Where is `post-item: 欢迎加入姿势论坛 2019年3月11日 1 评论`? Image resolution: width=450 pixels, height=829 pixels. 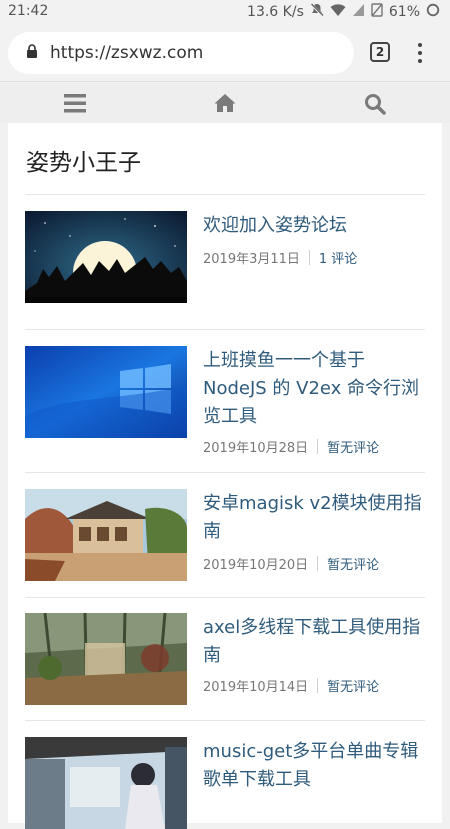 post-item: 欢迎加入姿势论坛 2019年3月11日 1 评论 is located at coordinates (225, 271).